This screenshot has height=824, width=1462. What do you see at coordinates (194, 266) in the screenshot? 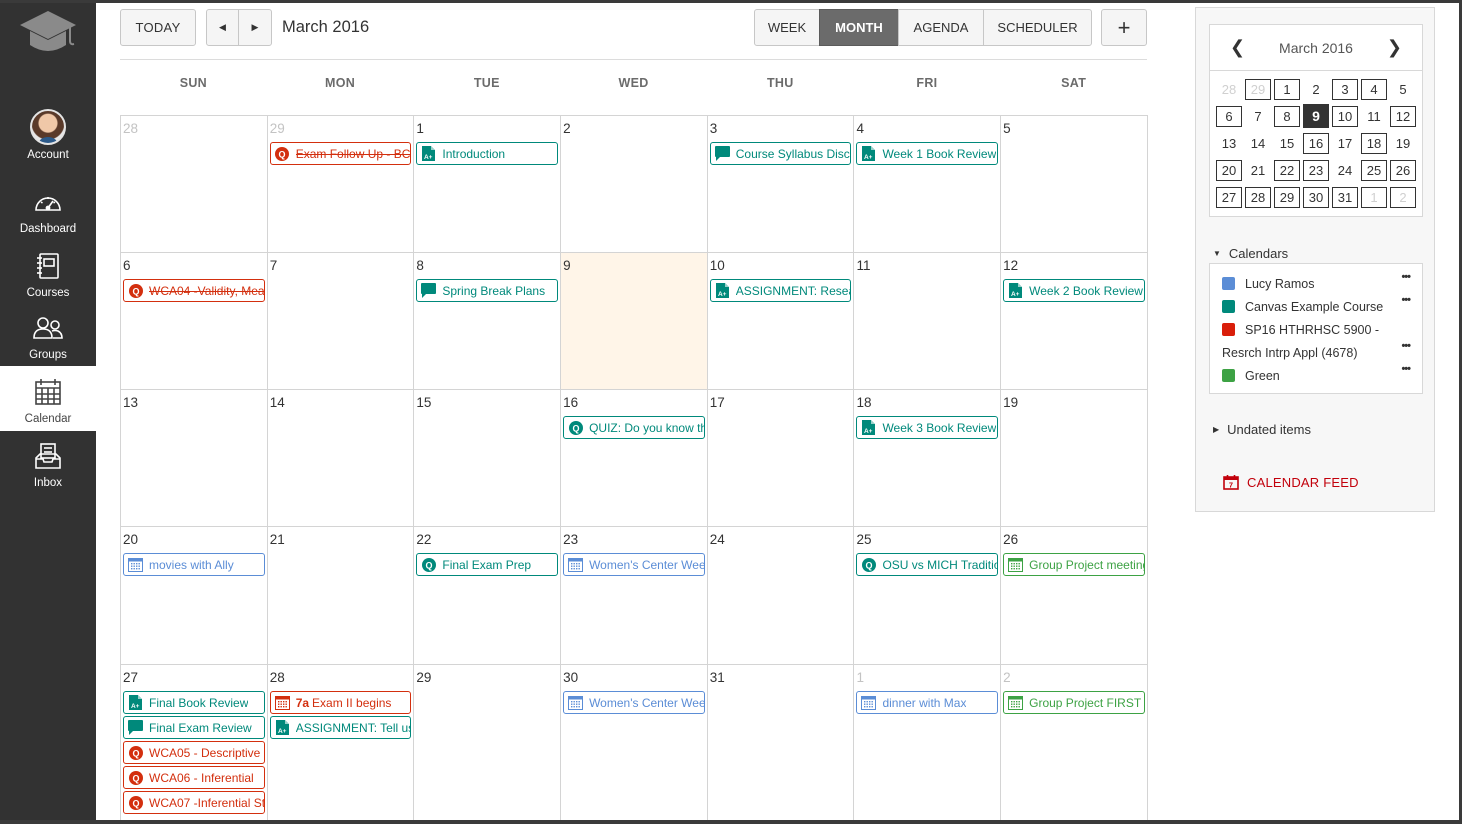
I see `day-number: 6` at bounding box center [194, 266].